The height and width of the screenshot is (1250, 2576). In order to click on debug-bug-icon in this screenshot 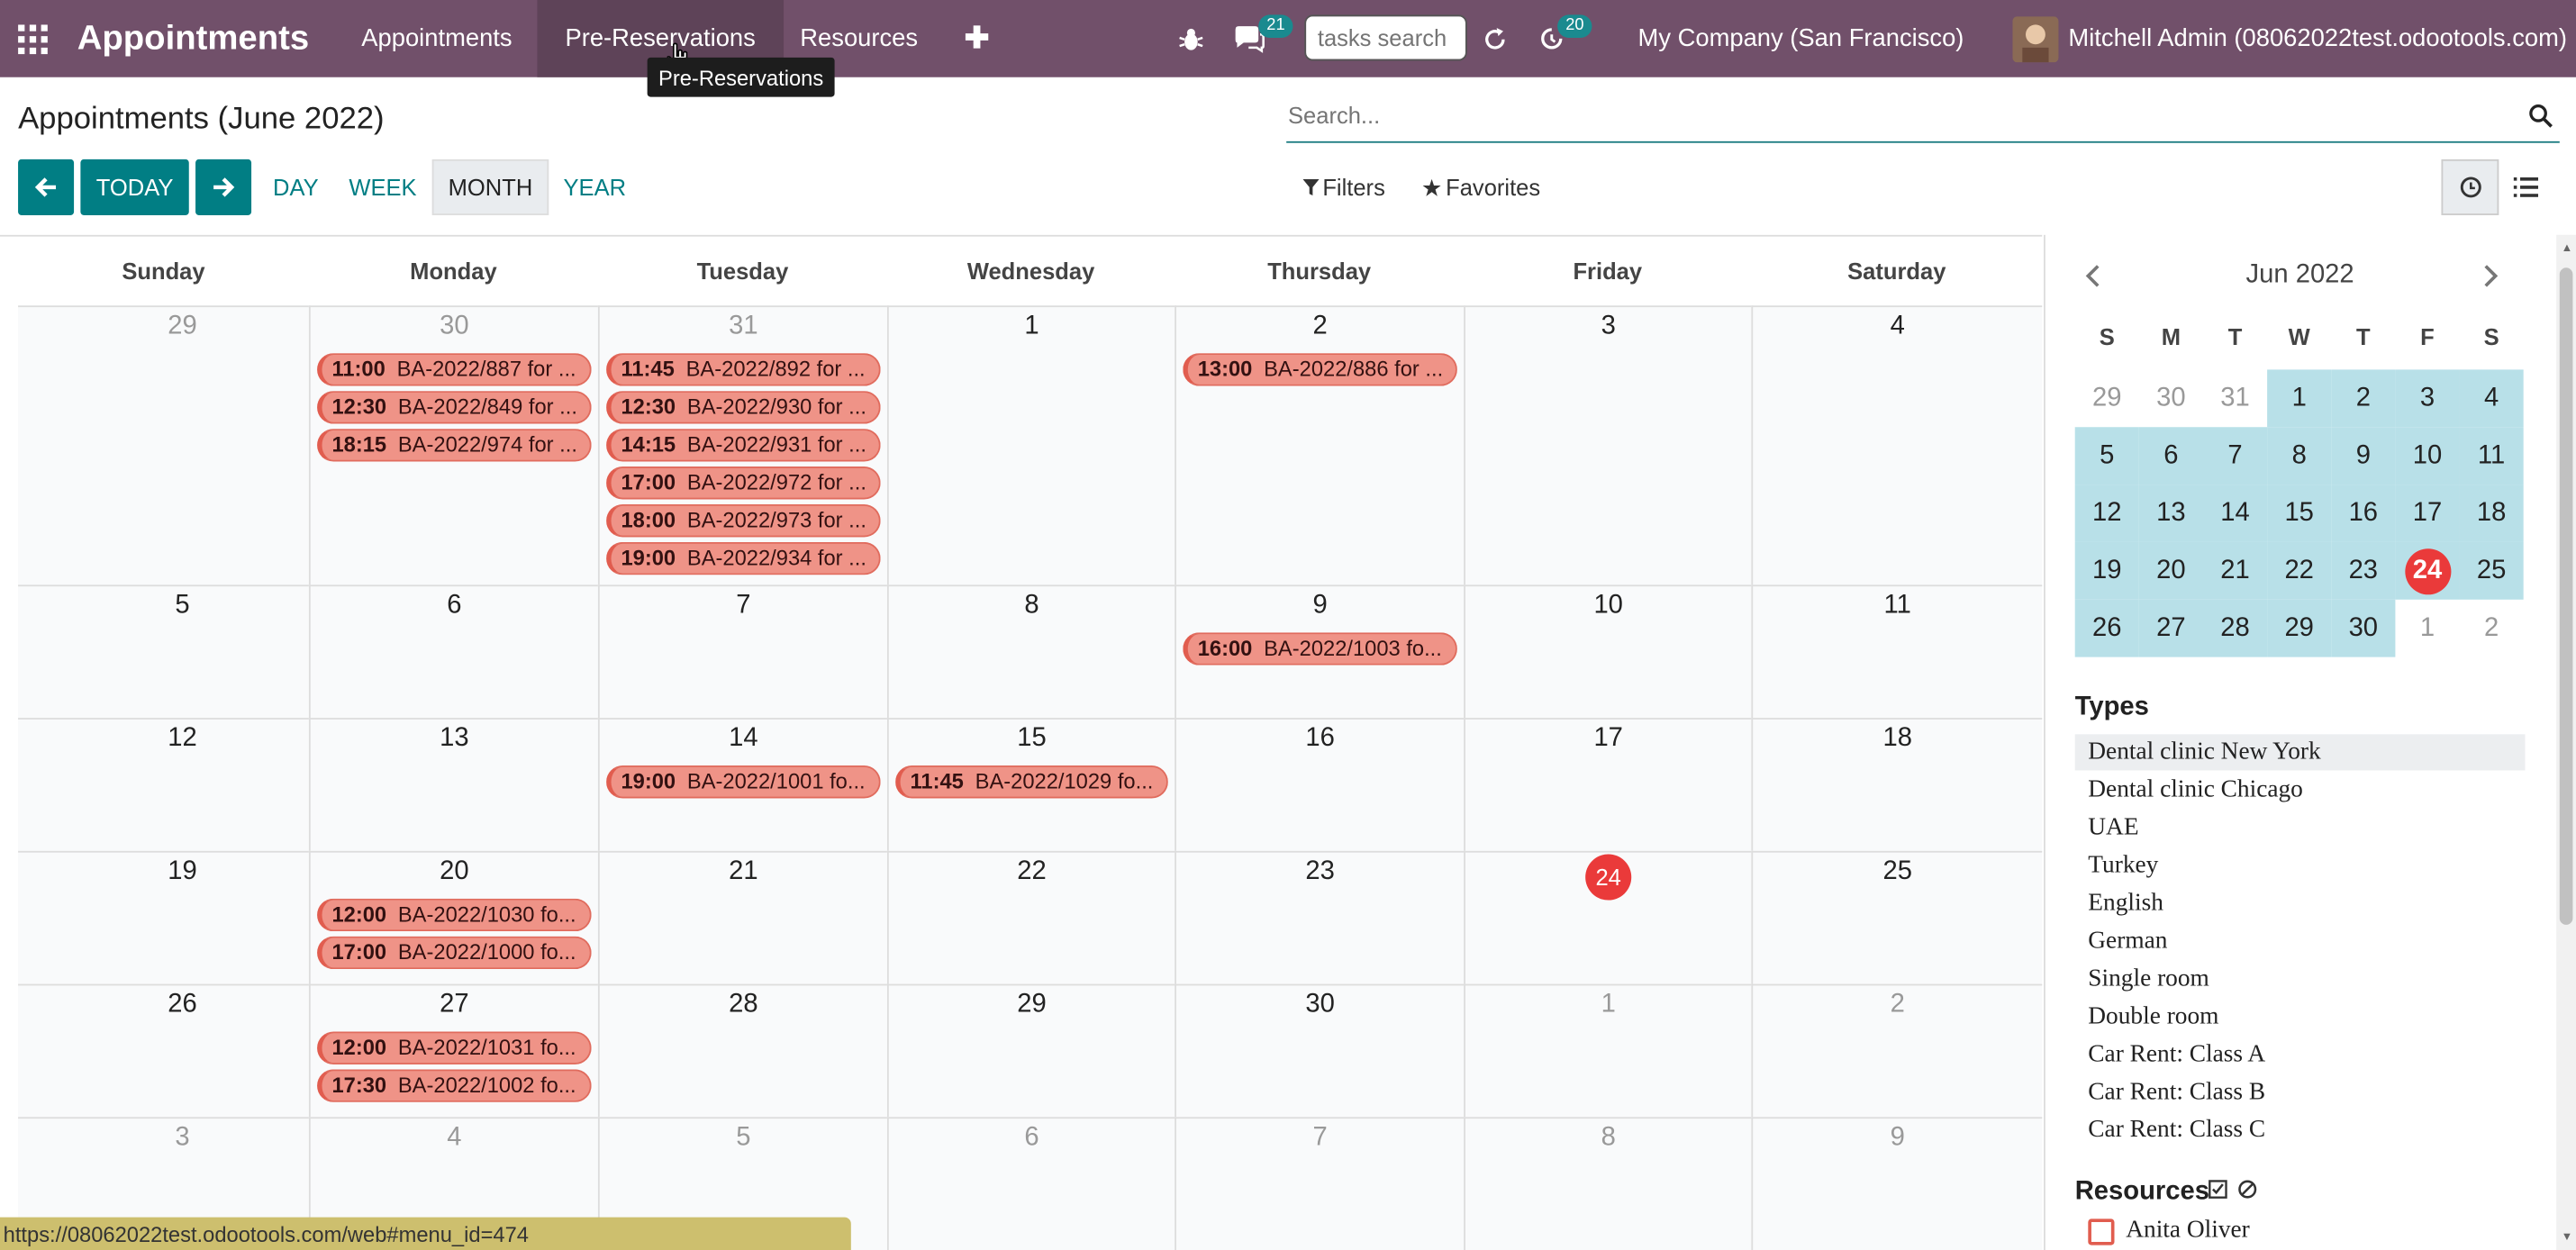, I will do `click(1191, 38)`.